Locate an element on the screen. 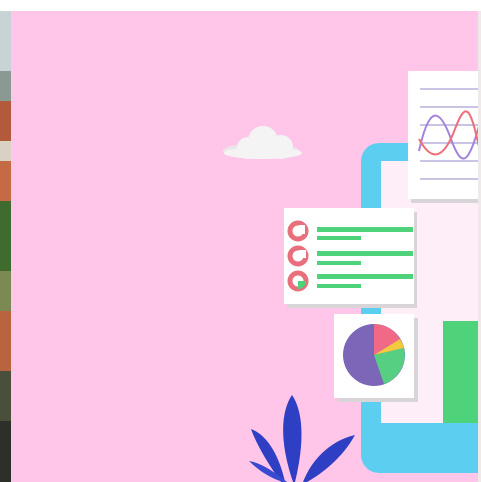  pie-chart-card-icon is located at coordinates (376, 358).